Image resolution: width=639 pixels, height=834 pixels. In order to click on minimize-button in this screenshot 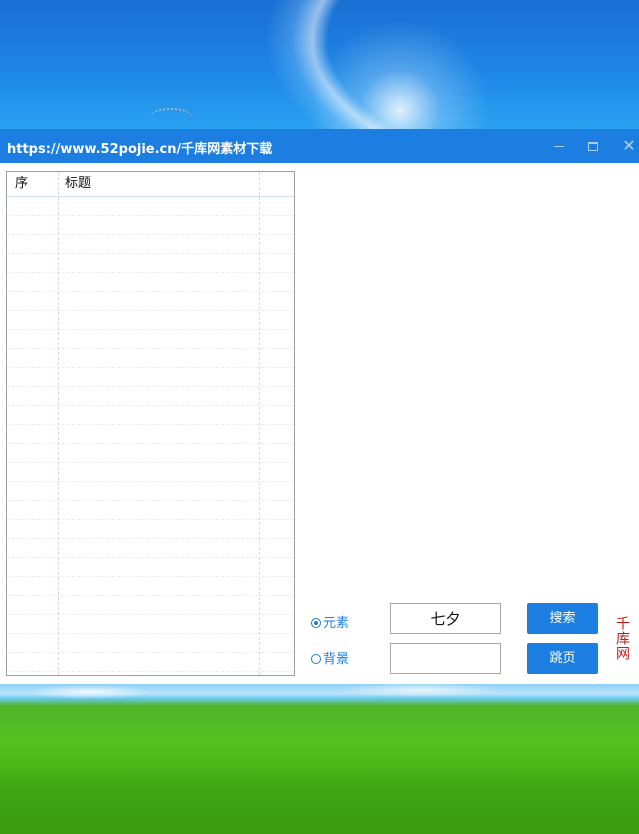, I will do `click(559, 146)`.